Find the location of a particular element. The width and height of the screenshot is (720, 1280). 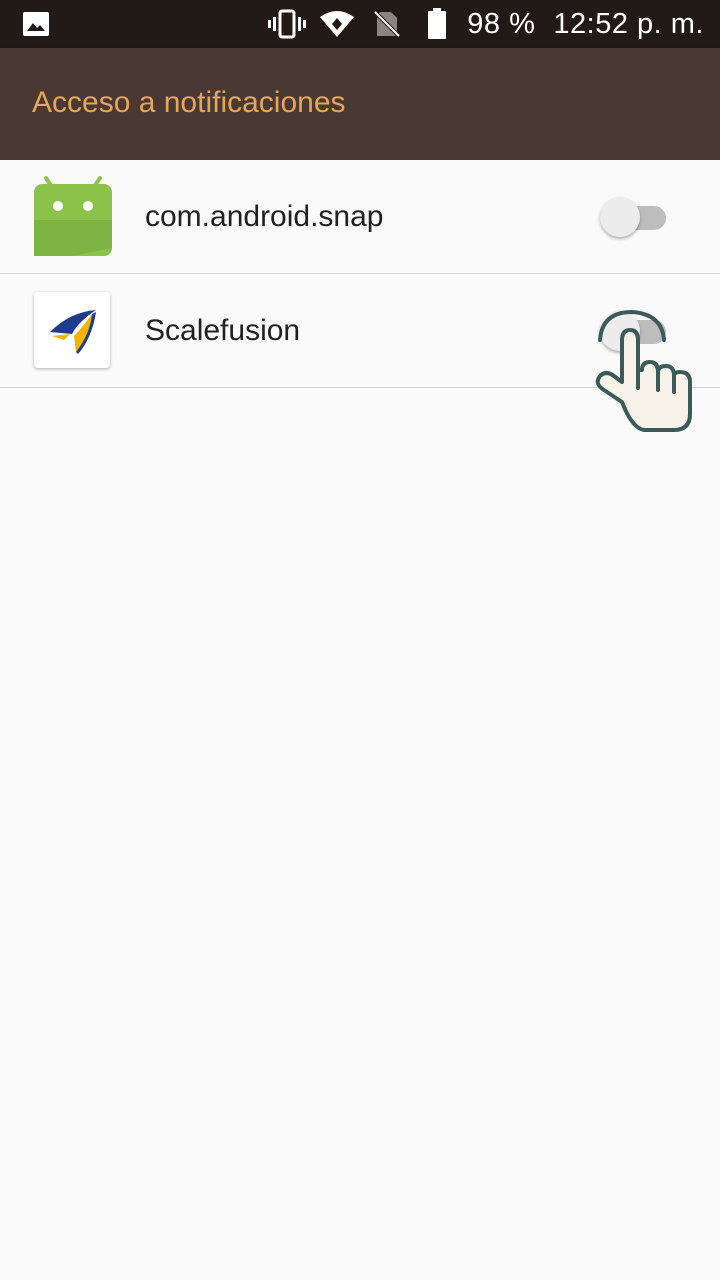

battery-percent: 98 % is located at coordinates (501, 23).